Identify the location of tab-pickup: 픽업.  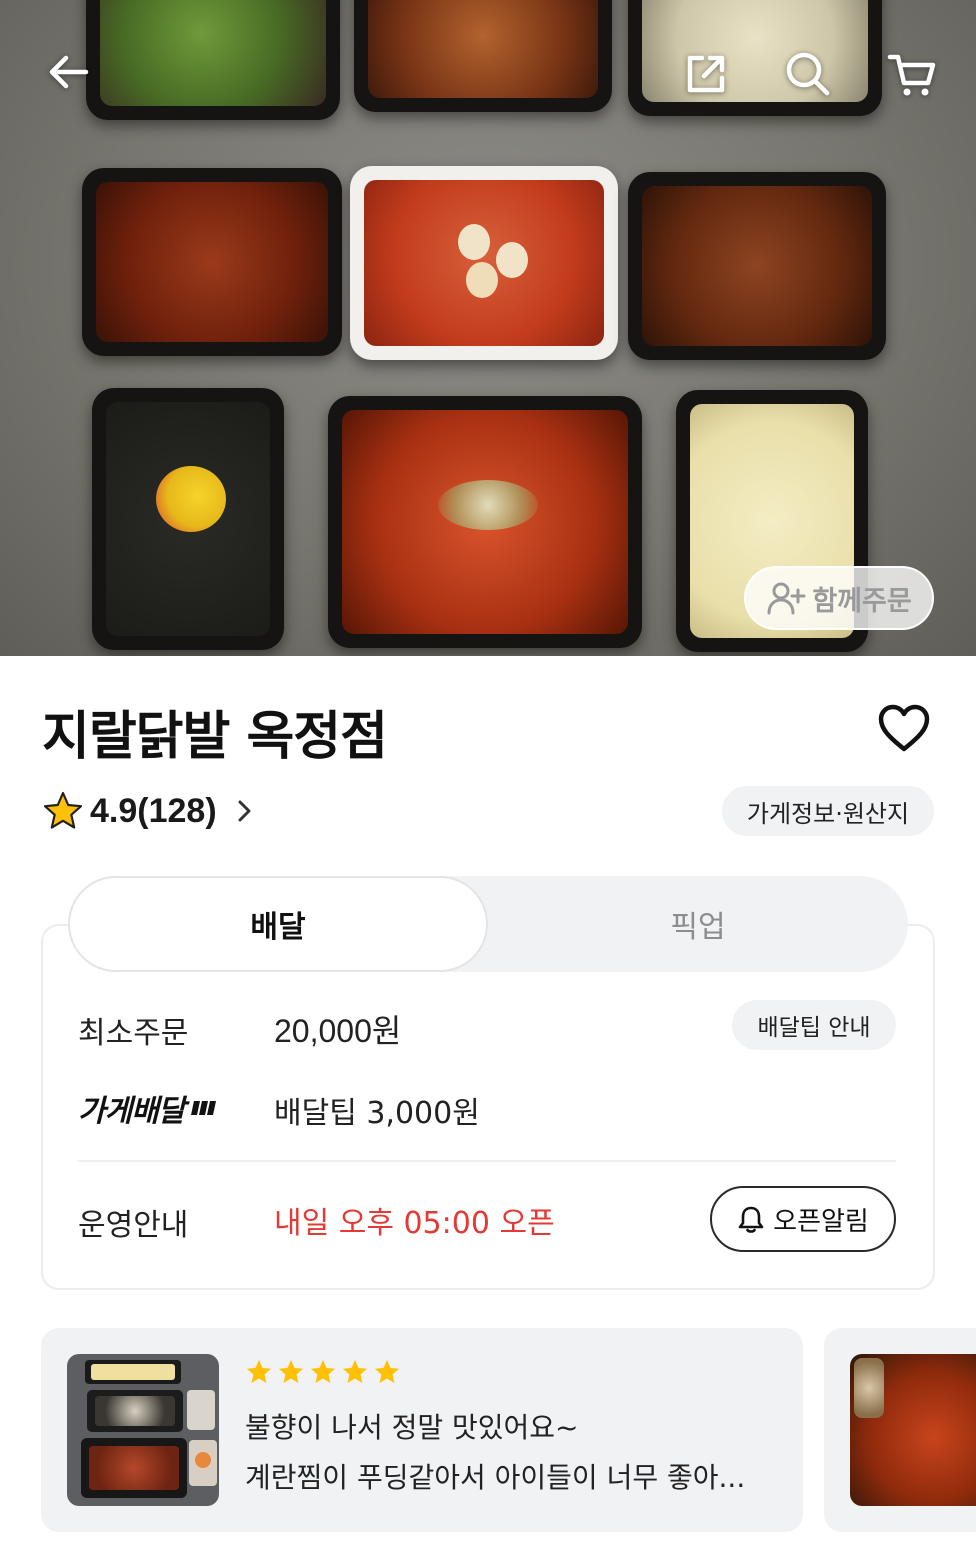
(698, 924).